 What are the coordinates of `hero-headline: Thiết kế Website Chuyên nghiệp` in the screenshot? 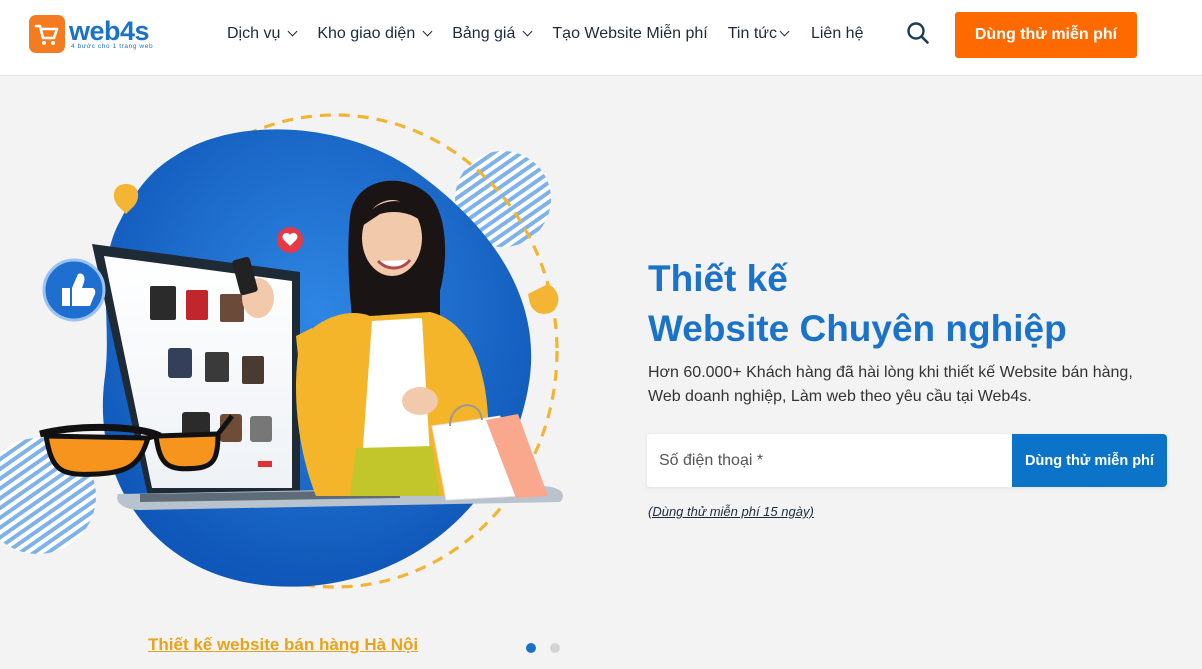 It's located at (857, 304).